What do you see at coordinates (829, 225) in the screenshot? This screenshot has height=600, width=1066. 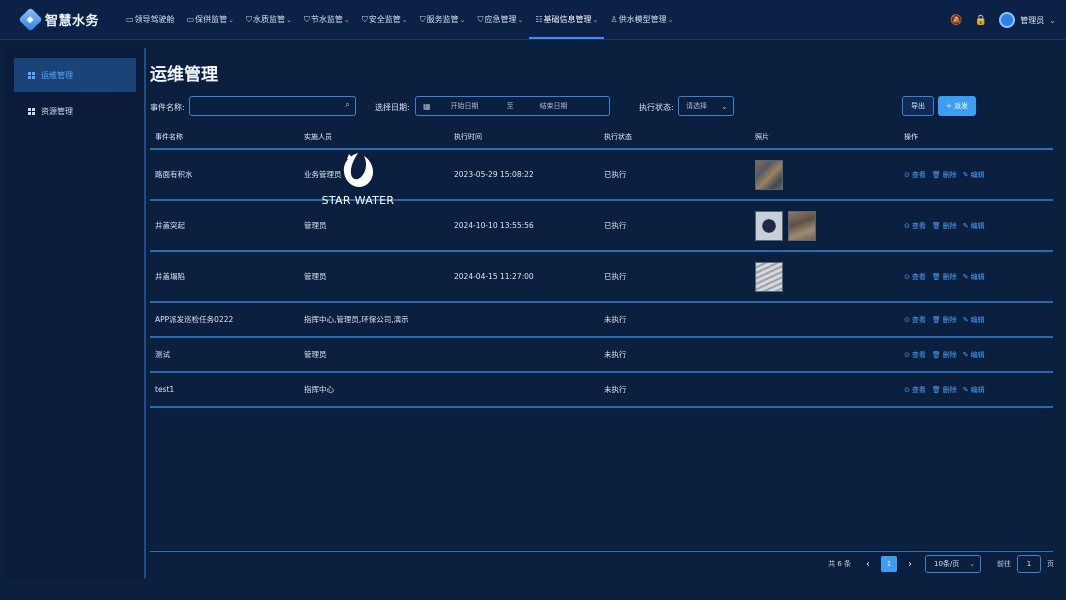 I see `photo-cell` at bounding box center [829, 225].